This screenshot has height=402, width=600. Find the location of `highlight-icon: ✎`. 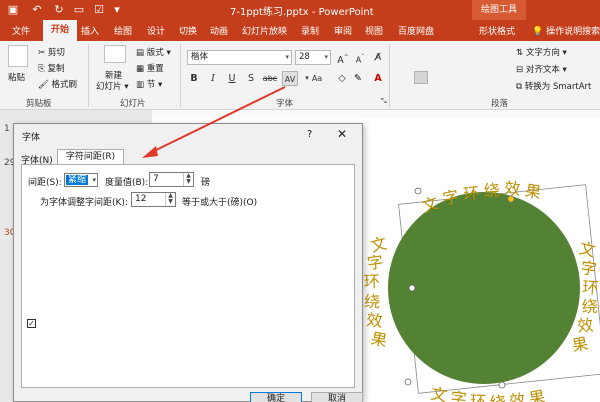

highlight-icon: ✎ is located at coordinates (358, 78).